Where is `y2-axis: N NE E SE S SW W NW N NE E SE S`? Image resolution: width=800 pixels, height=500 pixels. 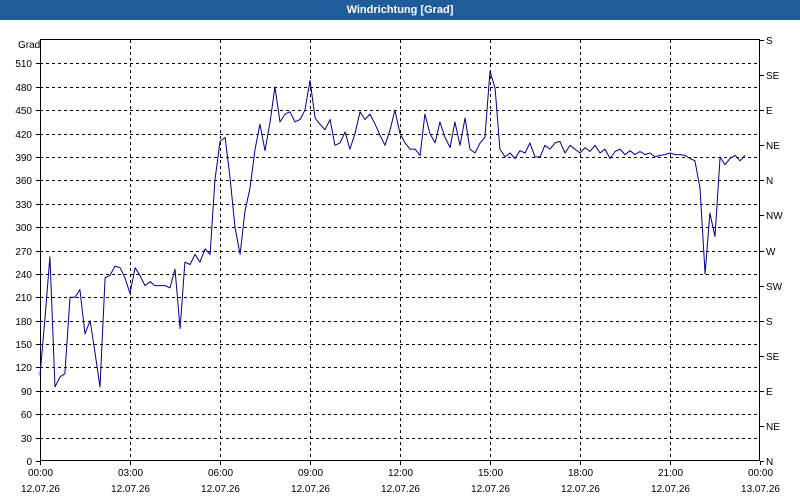 y2-axis: N NE E SE S SW W NW N NE E SE S is located at coordinates (771, 252).